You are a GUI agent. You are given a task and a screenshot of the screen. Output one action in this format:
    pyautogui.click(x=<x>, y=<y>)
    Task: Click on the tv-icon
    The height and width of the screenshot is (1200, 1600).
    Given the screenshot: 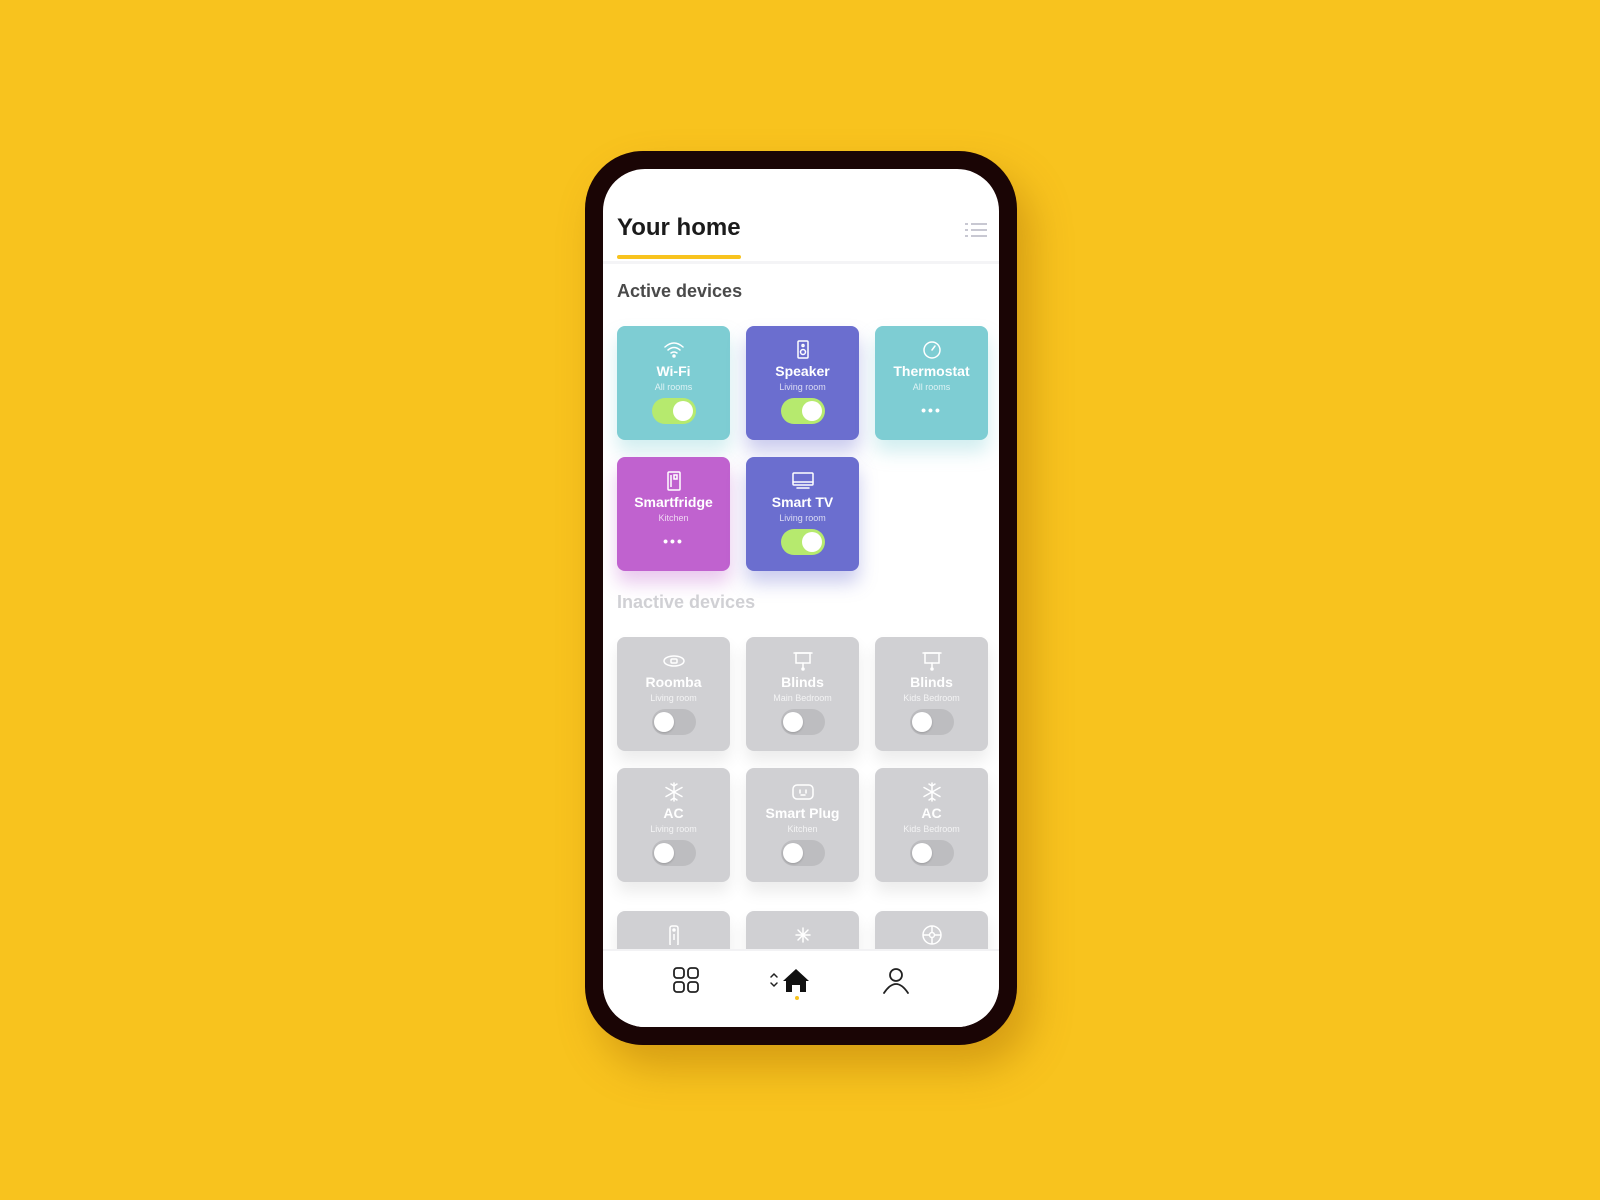 What is the action you would take?
    pyautogui.click(x=802, y=481)
    